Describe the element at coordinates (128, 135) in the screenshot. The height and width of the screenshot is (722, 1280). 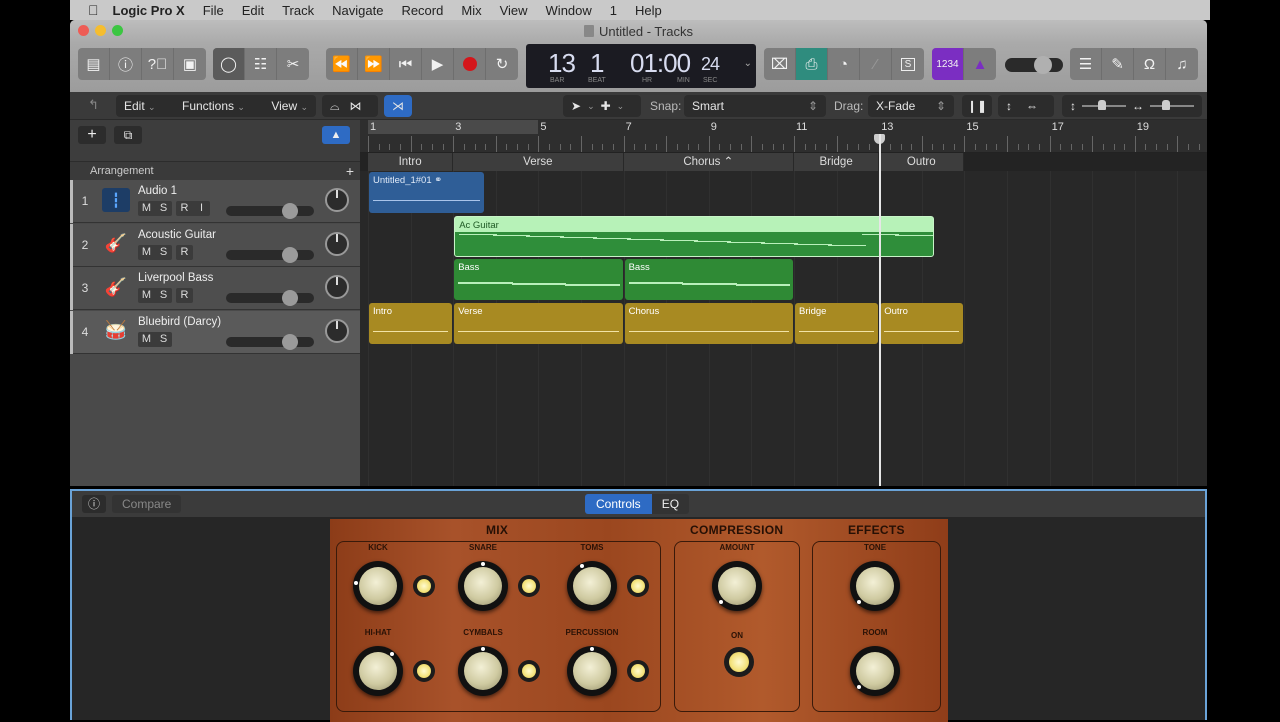
I see `duplicate-track-button: ⧉` at that location.